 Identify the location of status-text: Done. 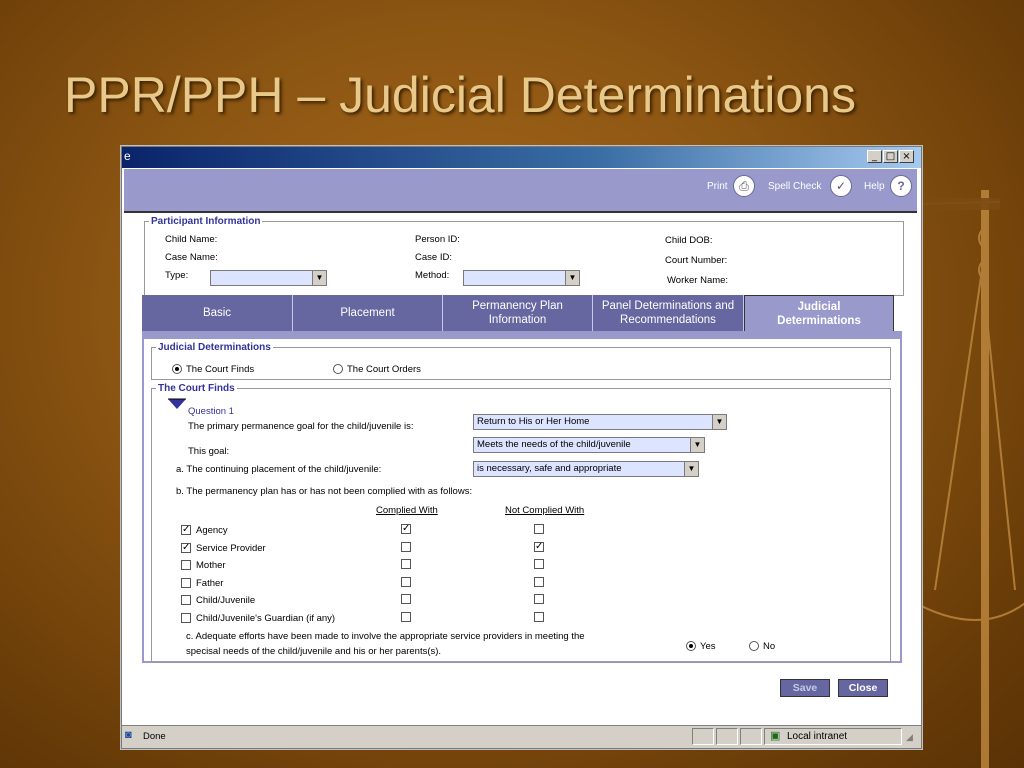
(154, 736).